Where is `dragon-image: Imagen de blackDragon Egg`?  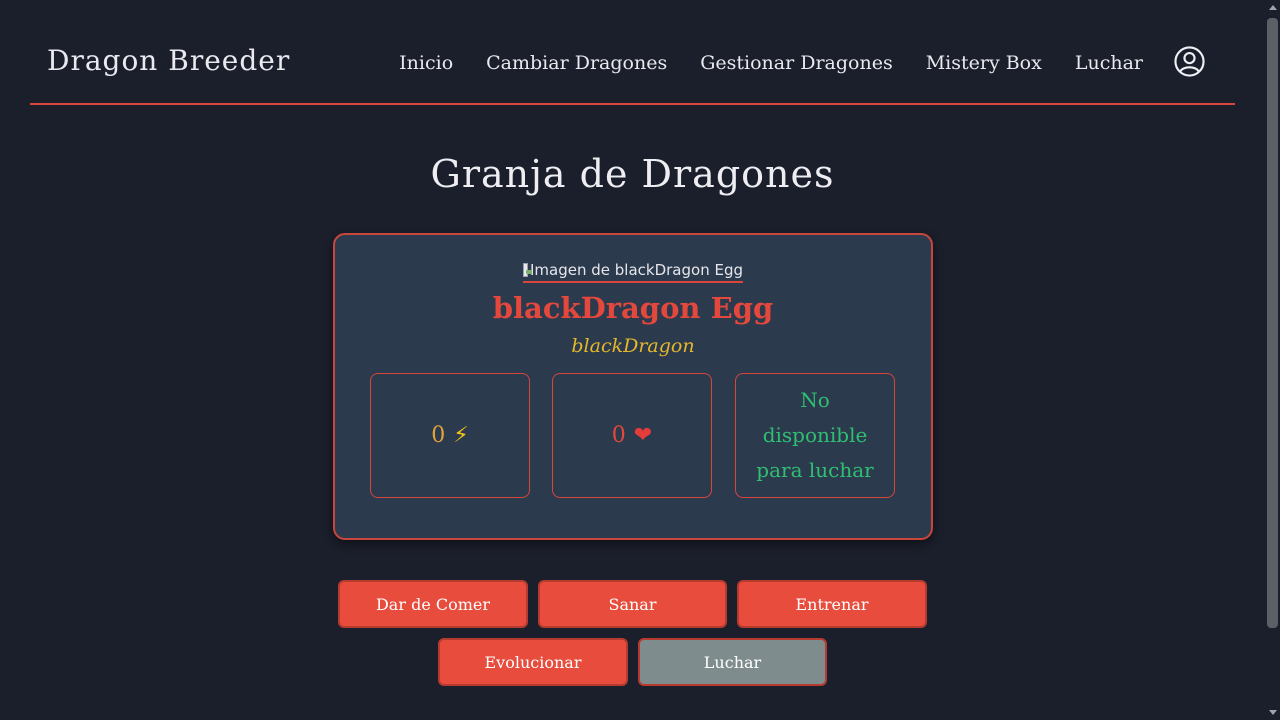
dragon-image: Imagen de blackDragon Egg is located at coordinates (633, 271).